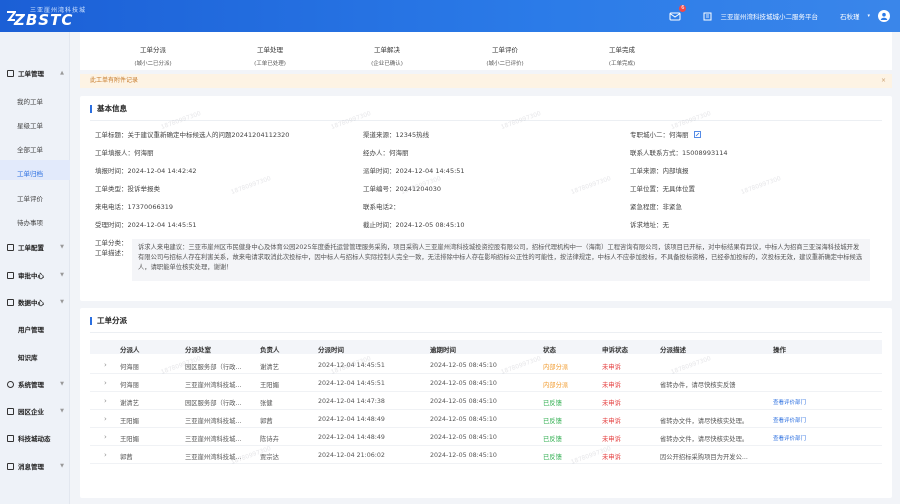 The image size is (900, 504). What do you see at coordinates (884, 16) in the screenshot?
I see `avatar` at bounding box center [884, 16].